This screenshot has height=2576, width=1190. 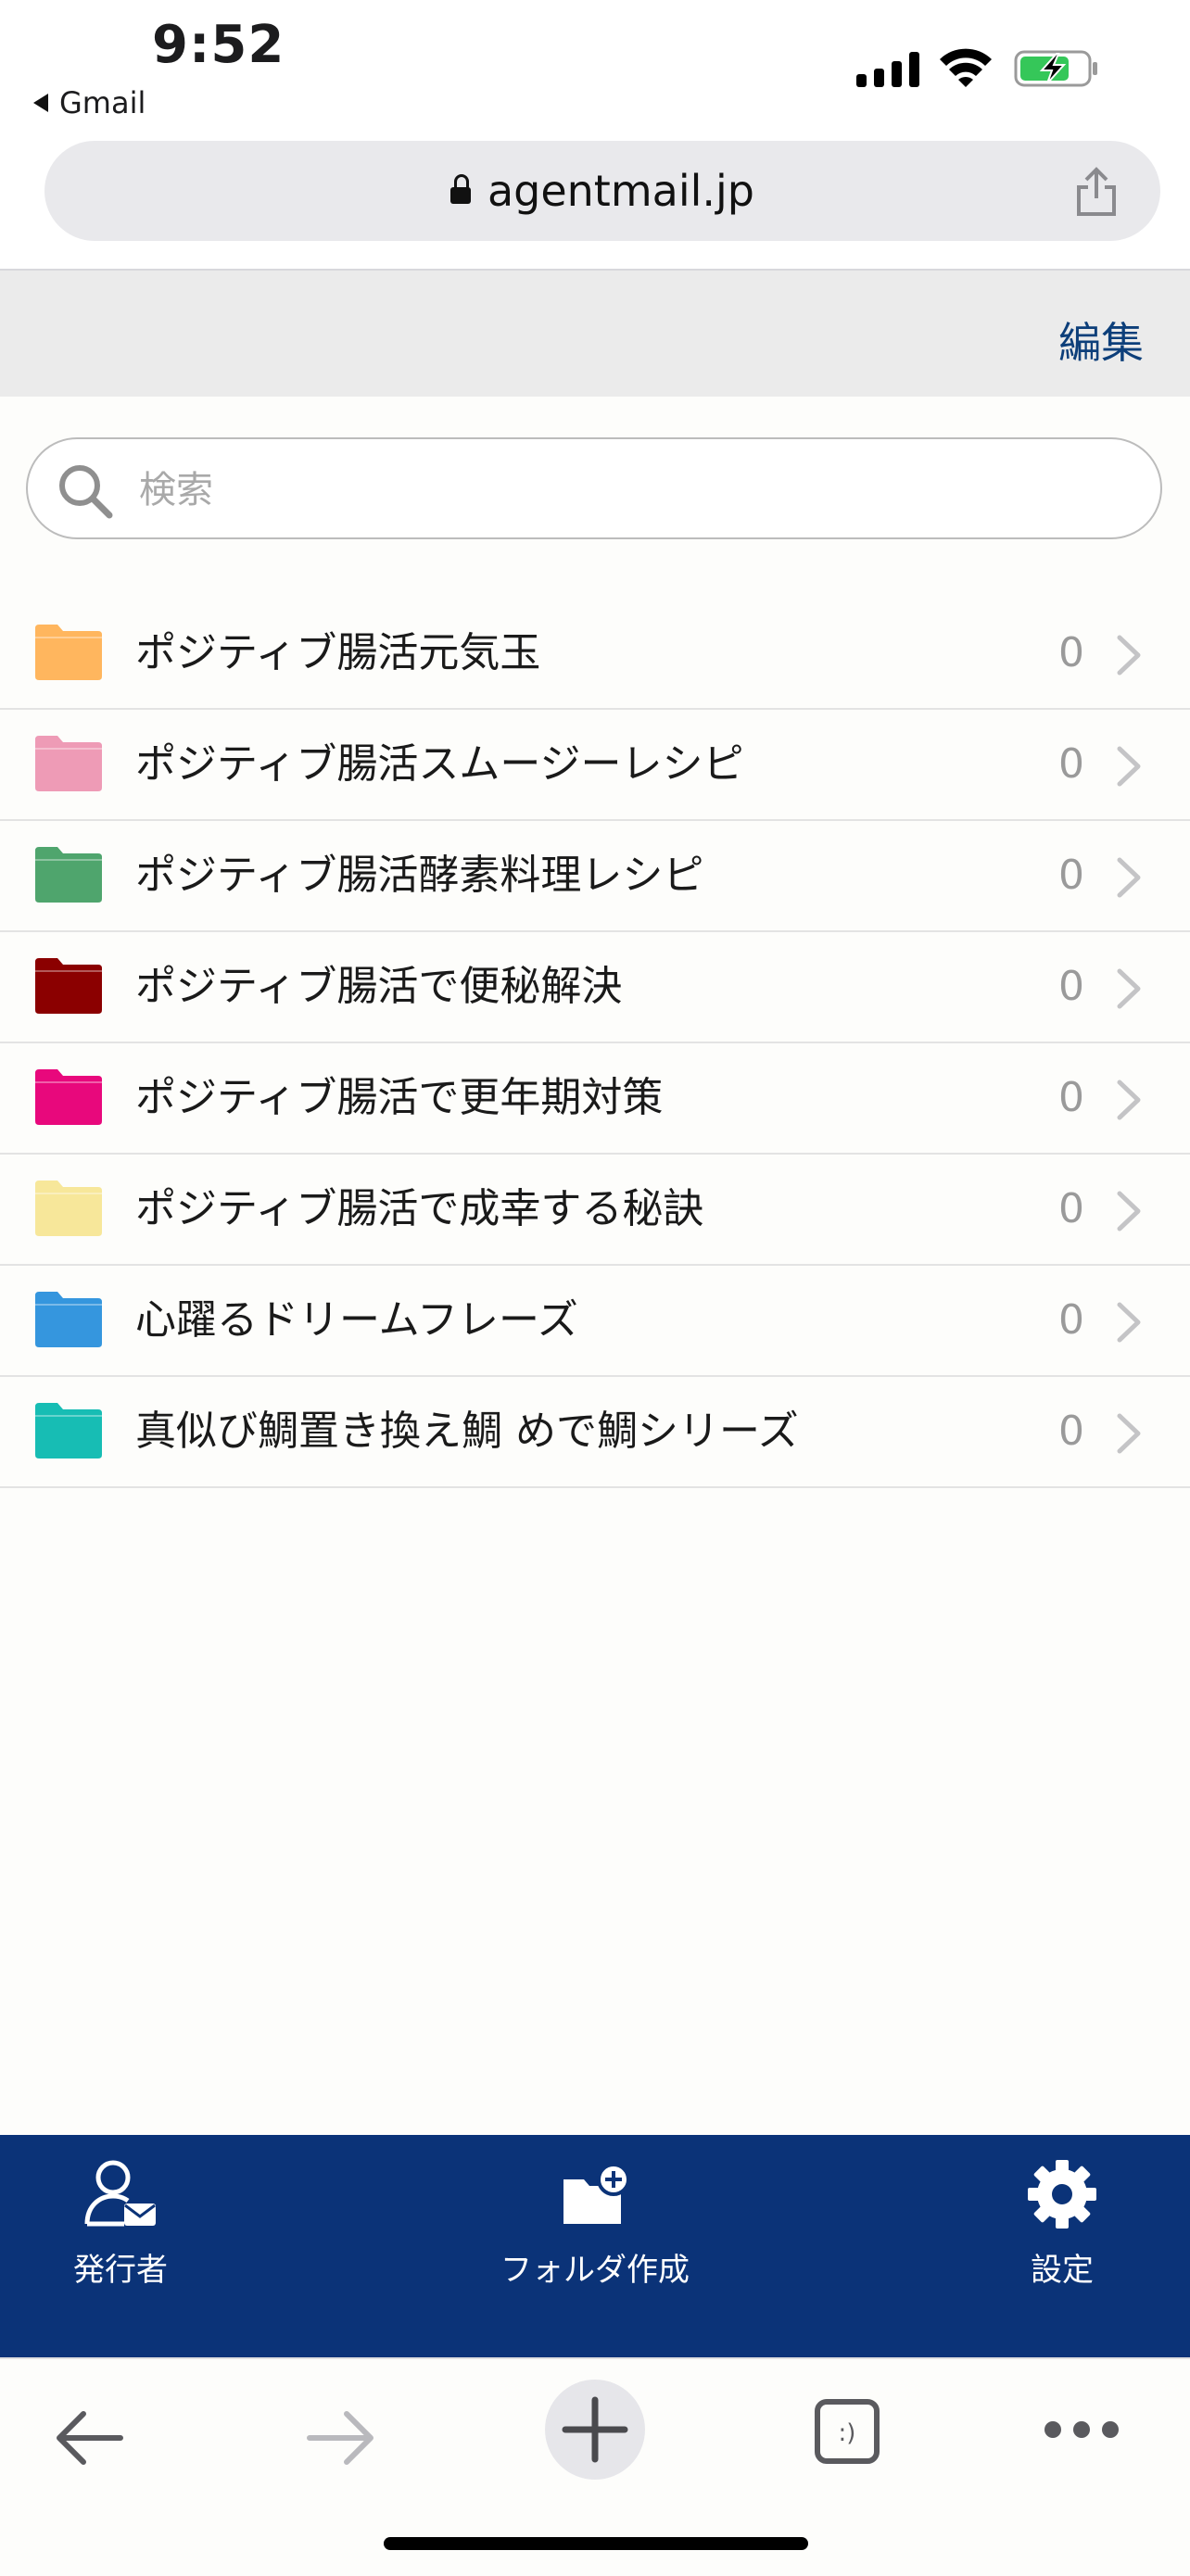 What do you see at coordinates (1062, 2246) in the screenshot?
I see `settings-button: 設定` at bounding box center [1062, 2246].